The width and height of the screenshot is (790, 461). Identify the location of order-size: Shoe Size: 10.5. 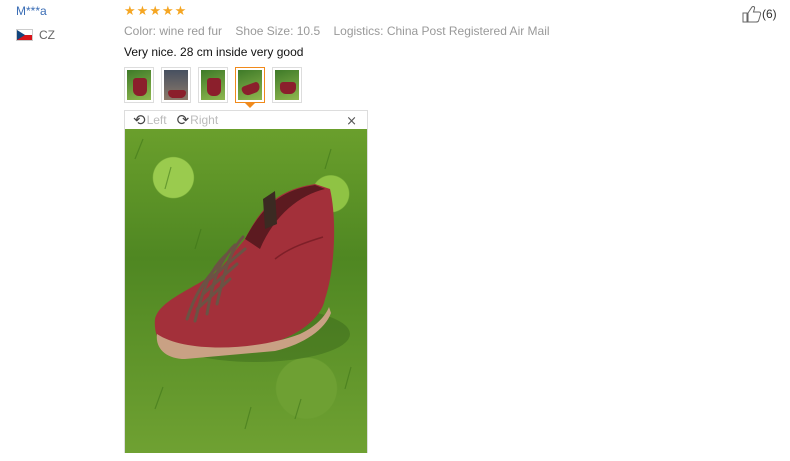
(278, 31).